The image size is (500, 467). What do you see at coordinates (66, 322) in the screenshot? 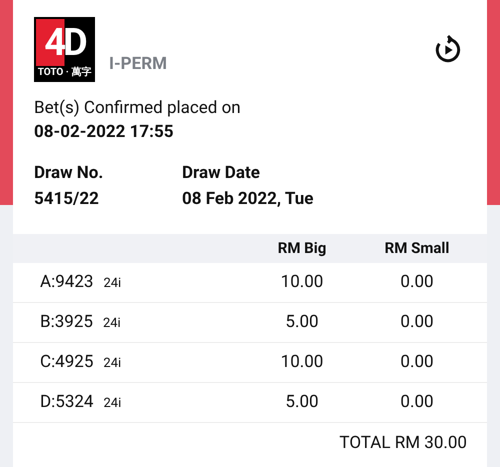
I see `bet-number: B:3925` at bounding box center [66, 322].